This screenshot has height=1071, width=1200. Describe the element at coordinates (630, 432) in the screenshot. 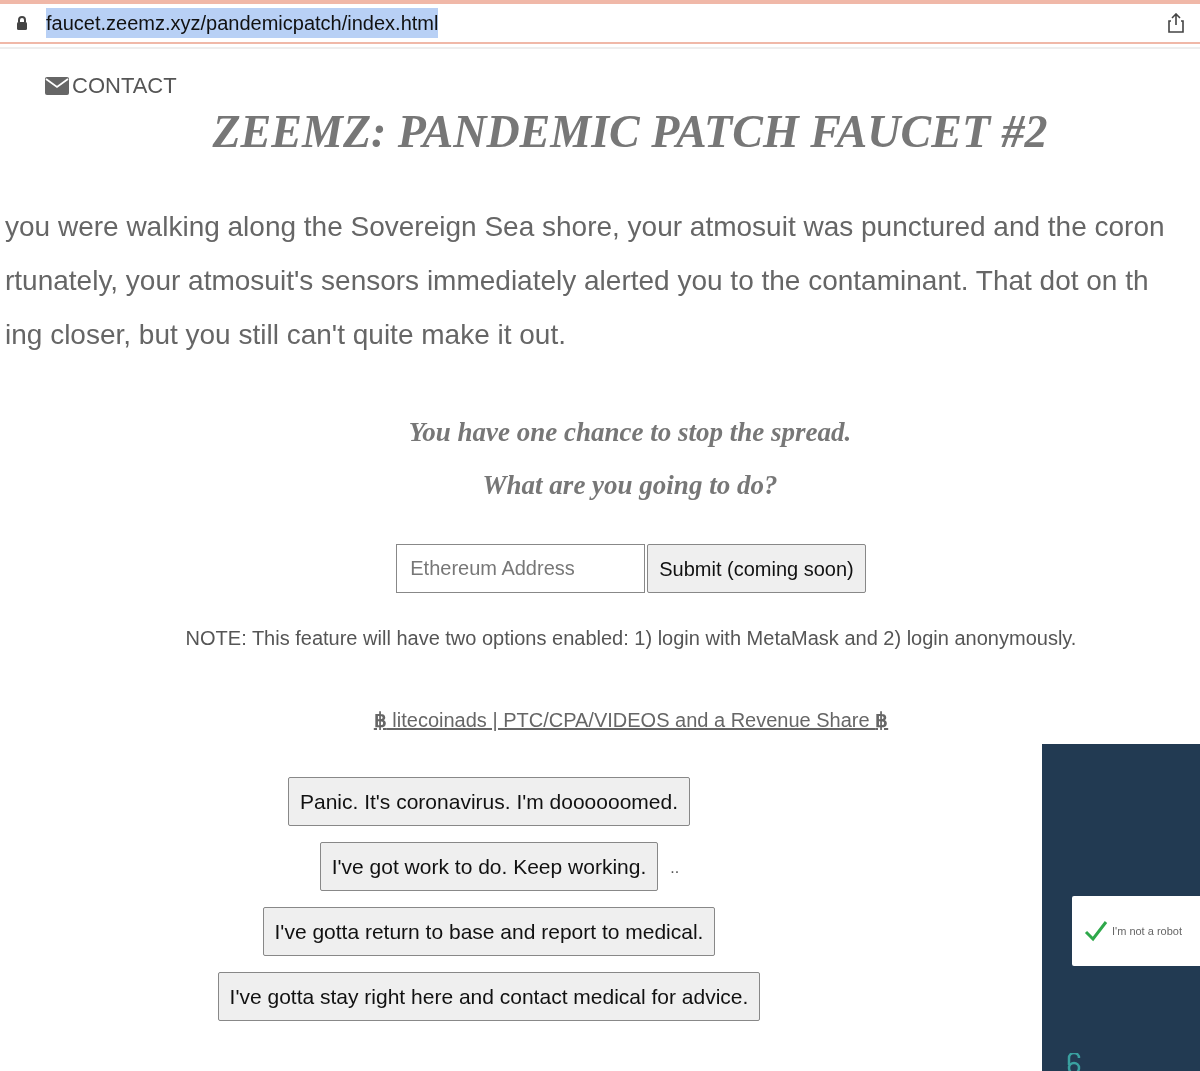

I see `prompt-heading: You have one chance to stop the spread.` at that location.